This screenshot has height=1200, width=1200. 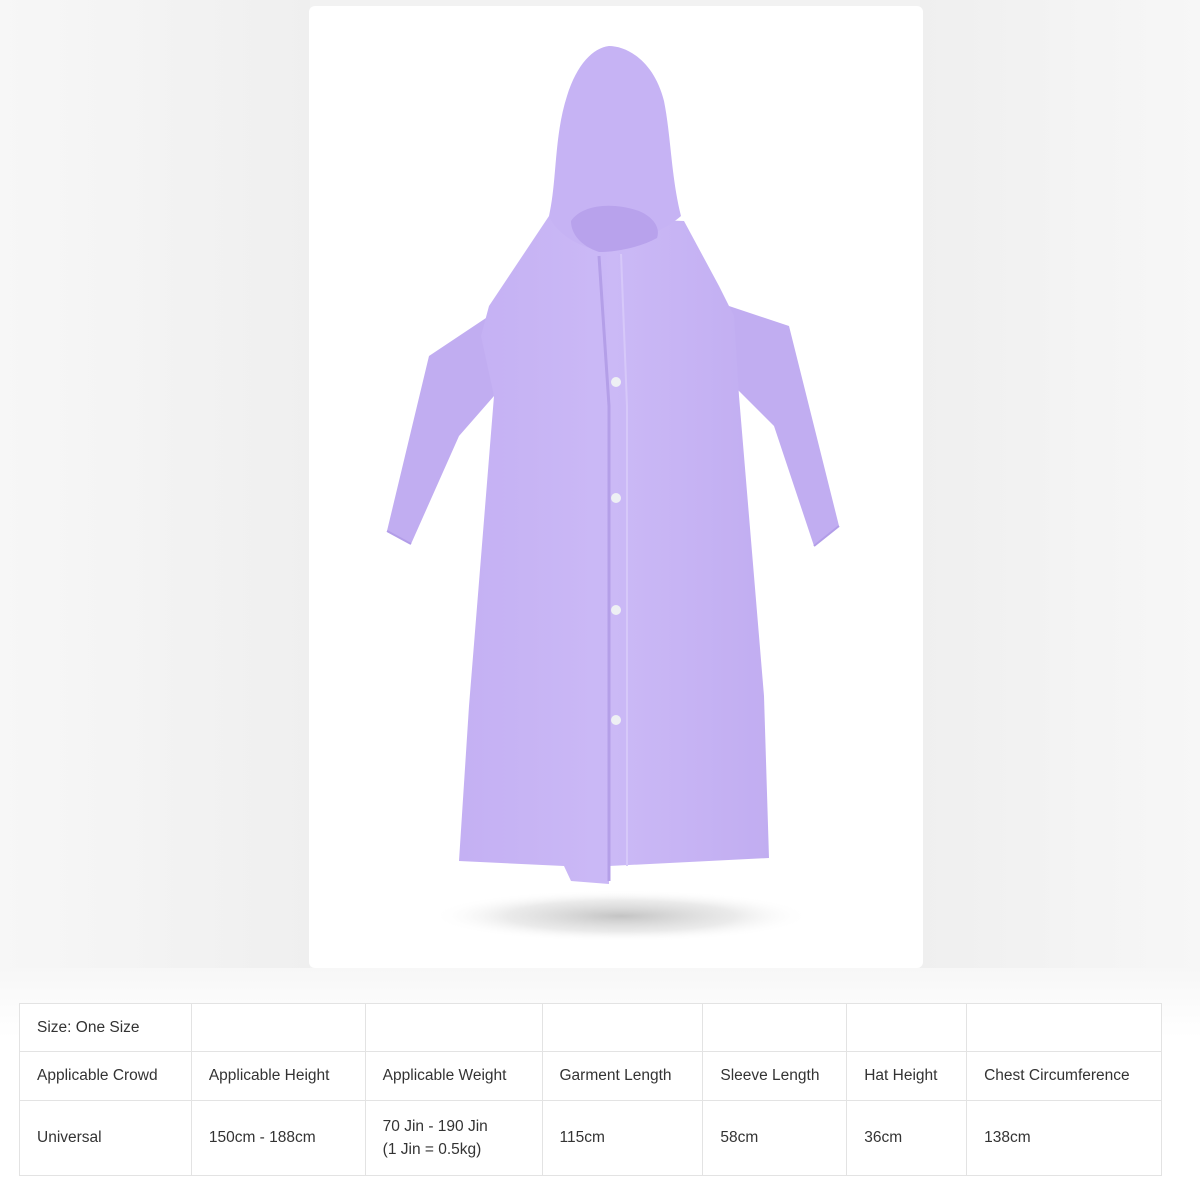 What do you see at coordinates (621, 916) in the screenshot?
I see `floor-shadow` at bounding box center [621, 916].